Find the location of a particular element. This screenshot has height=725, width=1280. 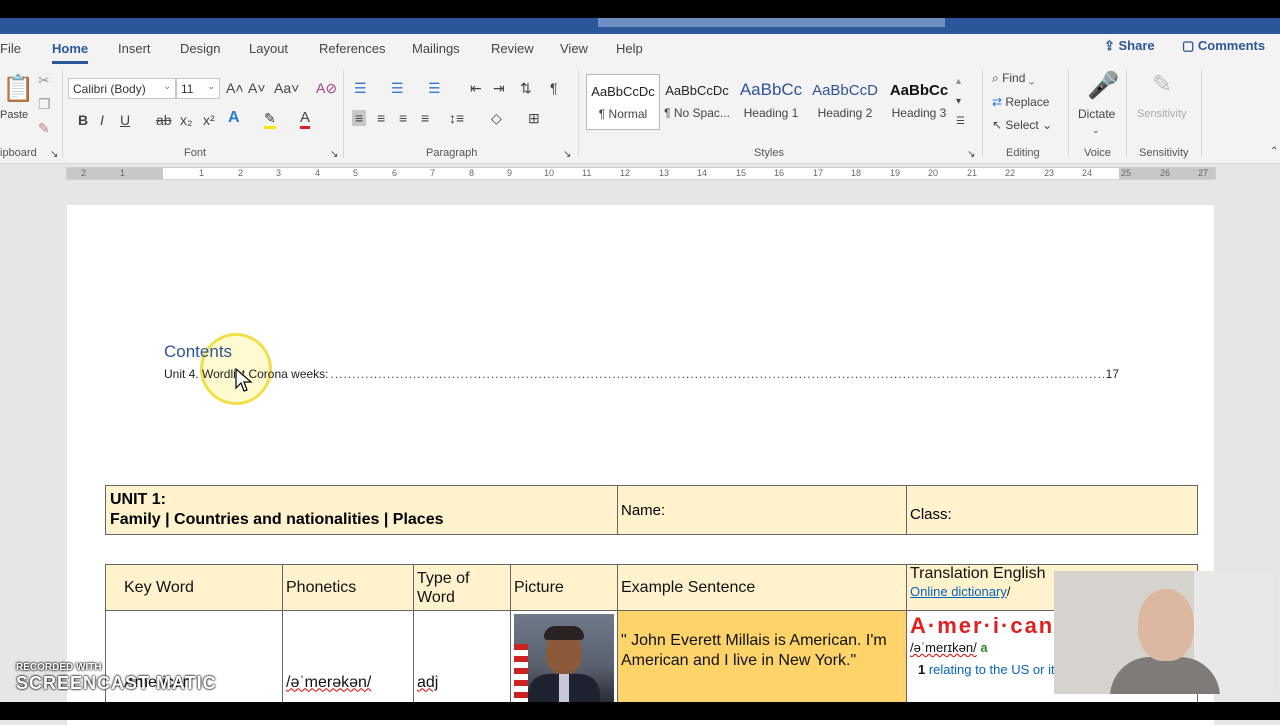

bullets-icon: ☰ is located at coordinates (360, 88).